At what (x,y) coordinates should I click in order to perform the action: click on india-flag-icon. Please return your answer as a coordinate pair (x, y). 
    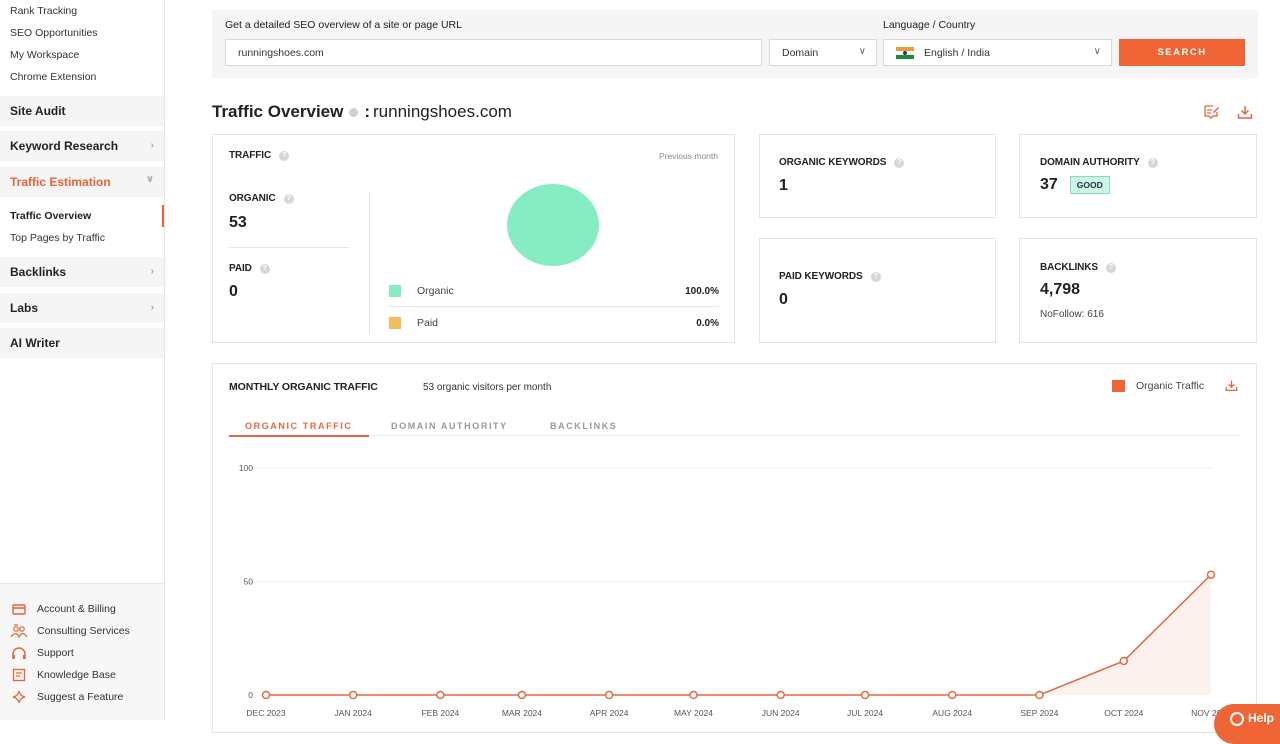
    Looking at the image, I should click on (905, 52).